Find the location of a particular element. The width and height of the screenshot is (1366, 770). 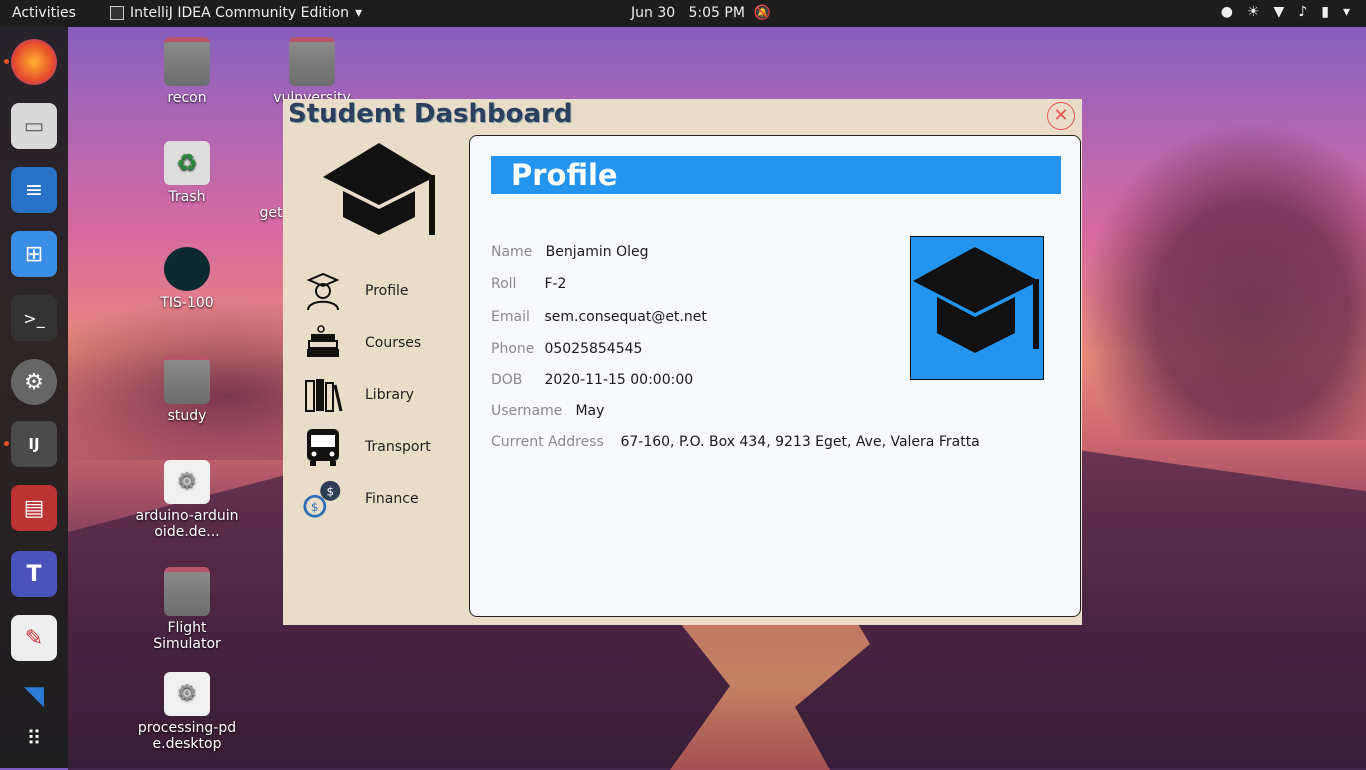

nav-label: Library is located at coordinates (389, 395).